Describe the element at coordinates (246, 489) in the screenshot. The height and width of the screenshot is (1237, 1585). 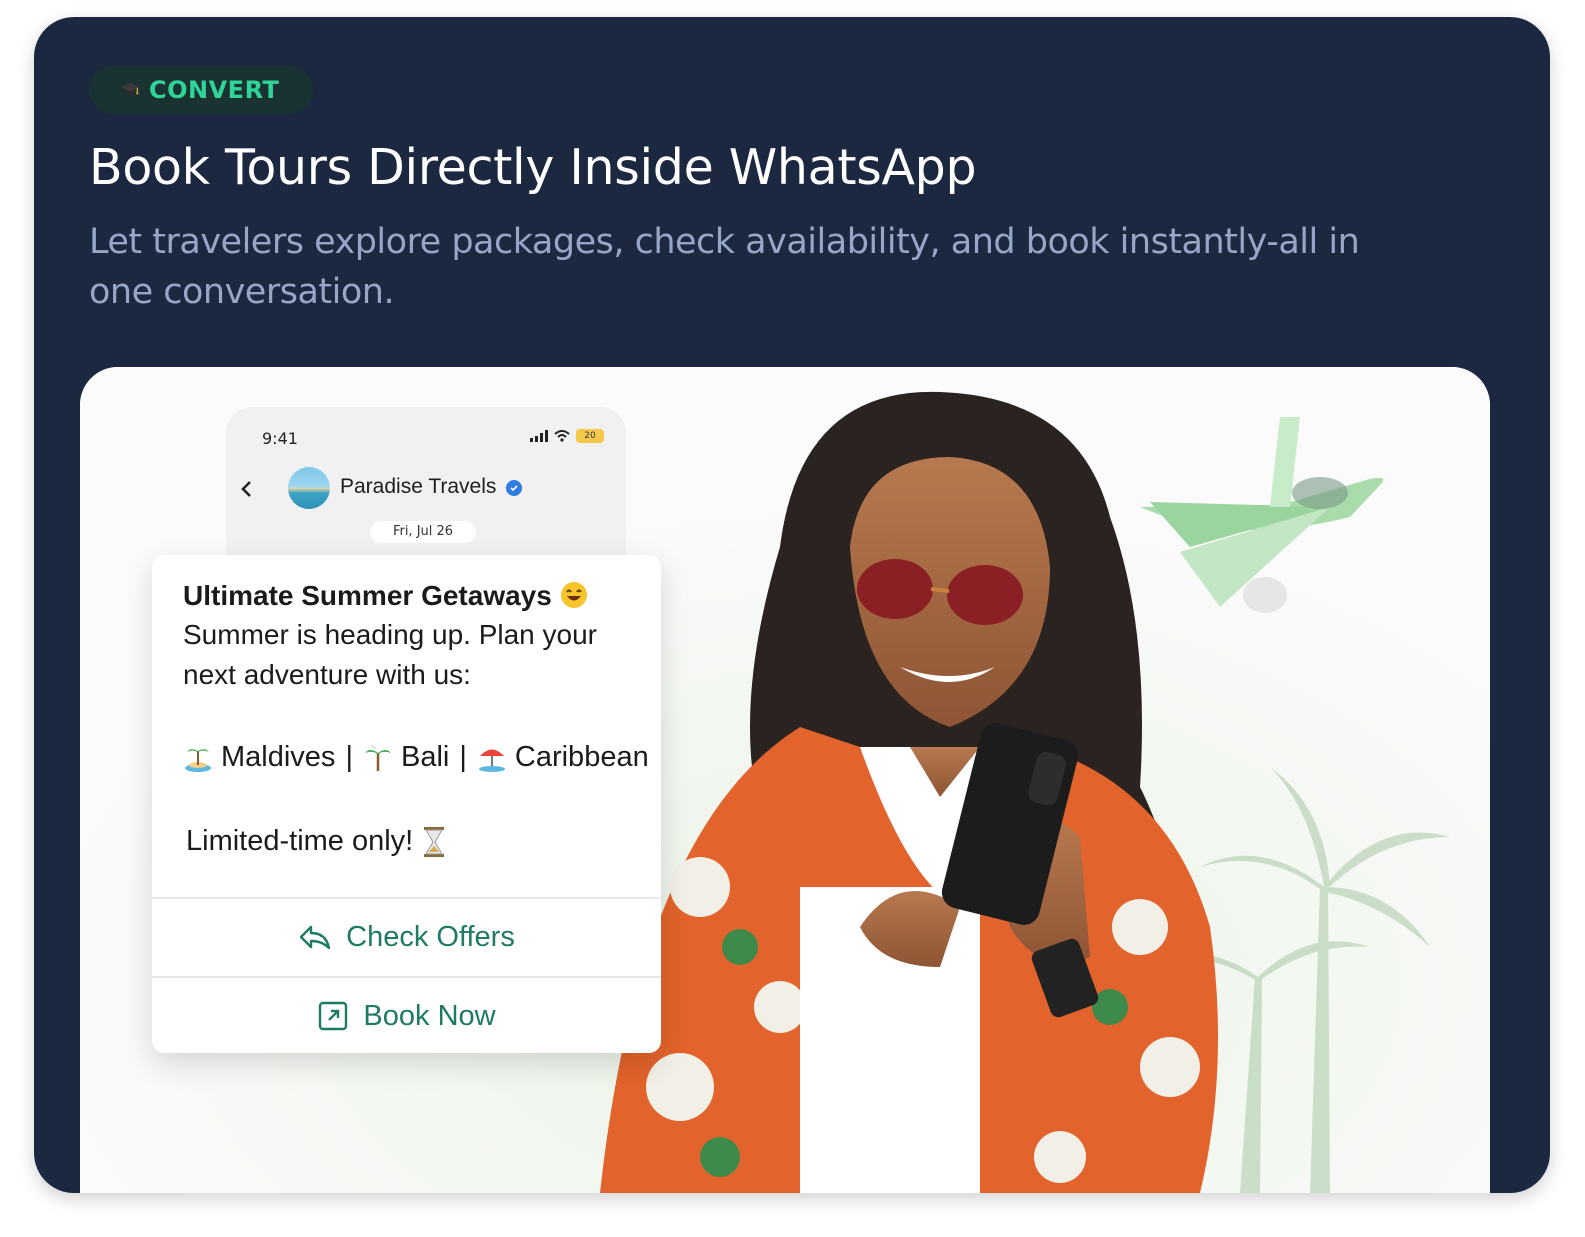
I see `back-chevron-icon` at that location.